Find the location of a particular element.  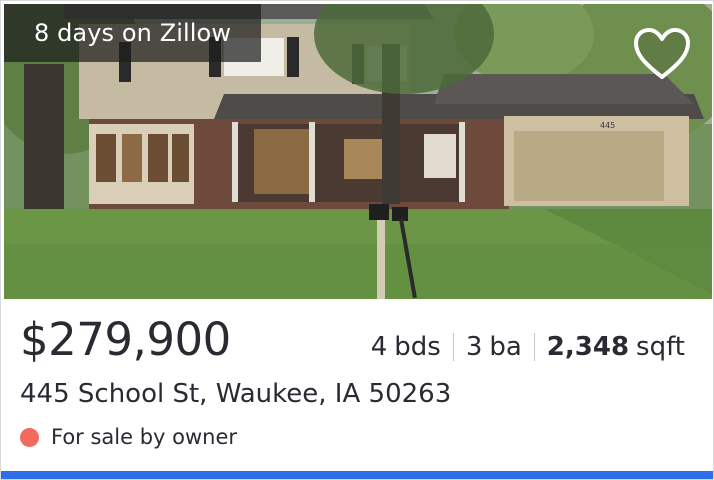

baths-count: 3 is located at coordinates (474, 347).